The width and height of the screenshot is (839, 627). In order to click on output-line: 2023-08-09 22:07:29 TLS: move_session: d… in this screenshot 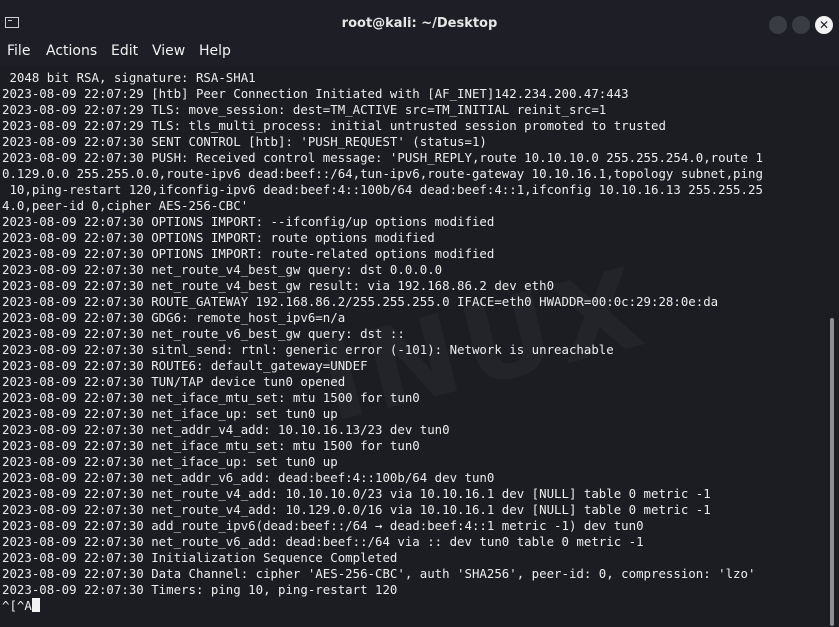, I will do `click(304, 109)`.